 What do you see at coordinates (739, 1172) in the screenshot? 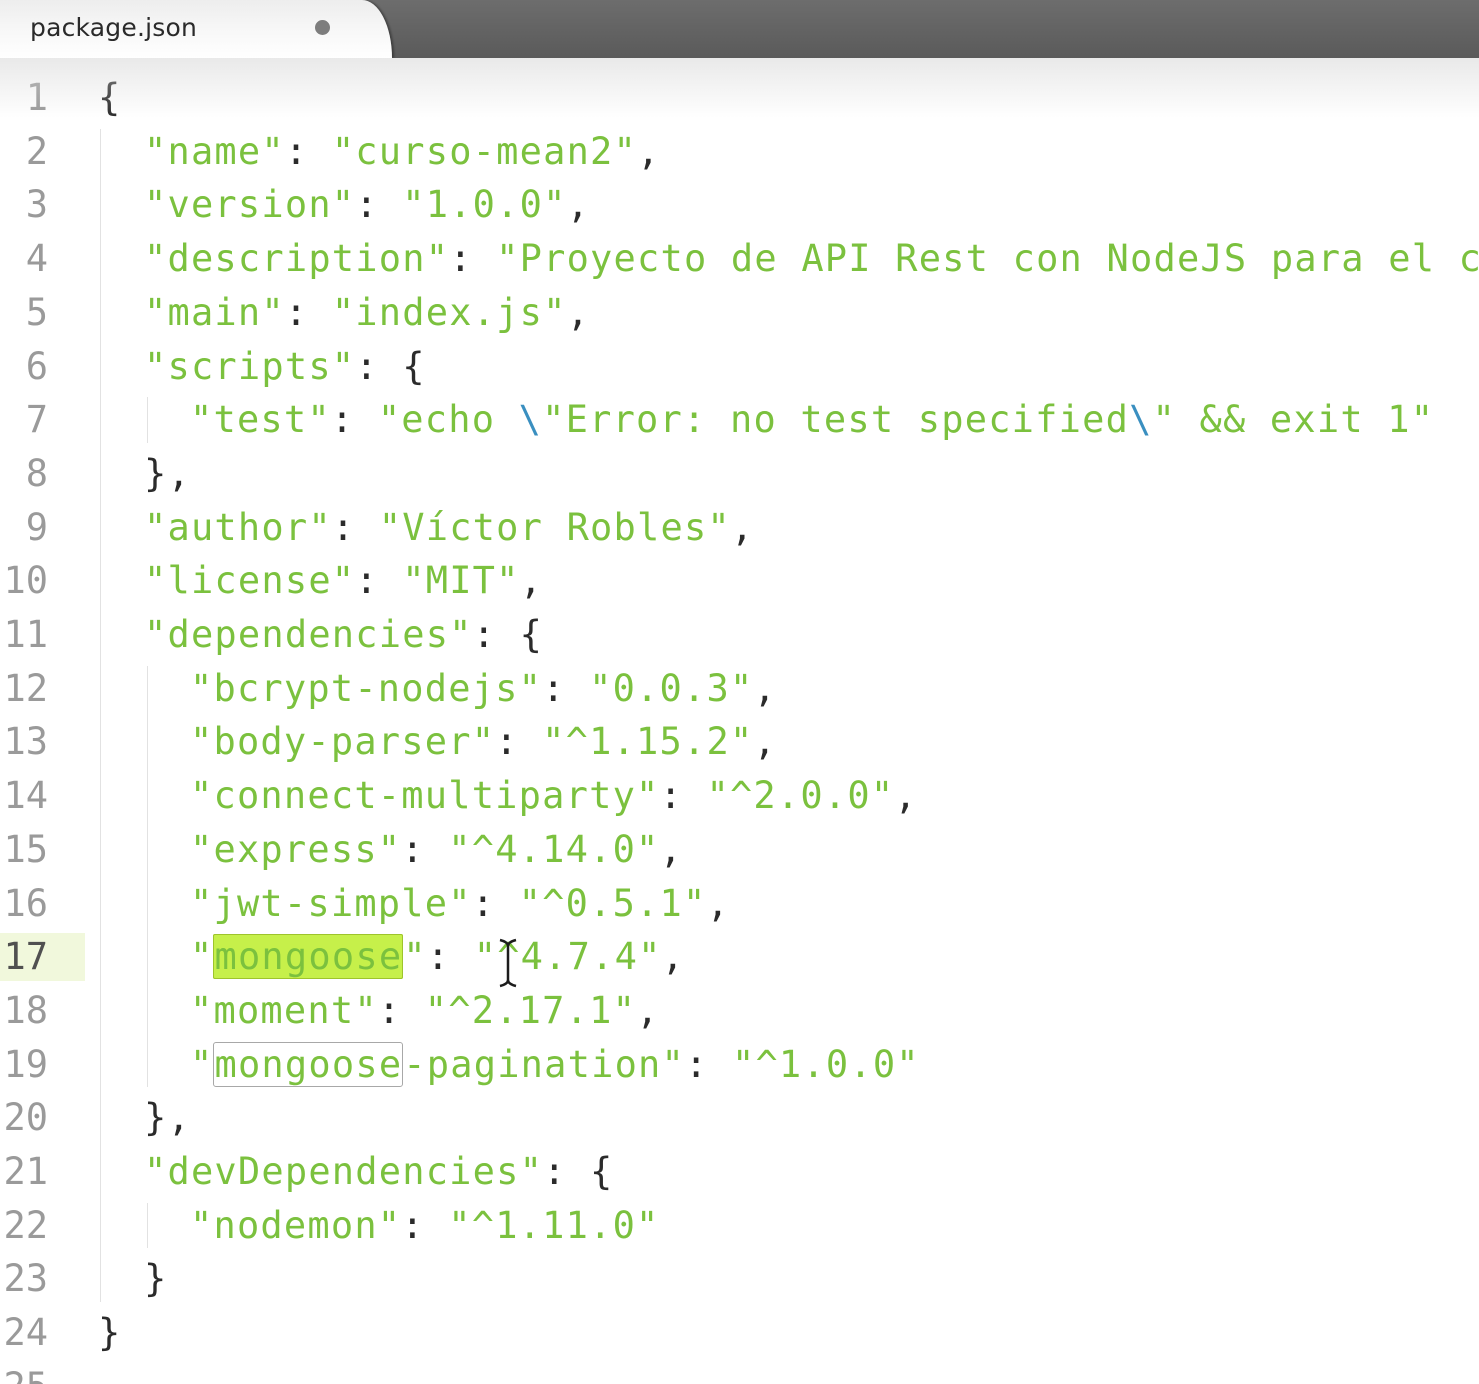
I see `code-line: 21 "devDependencies": {` at bounding box center [739, 1172].